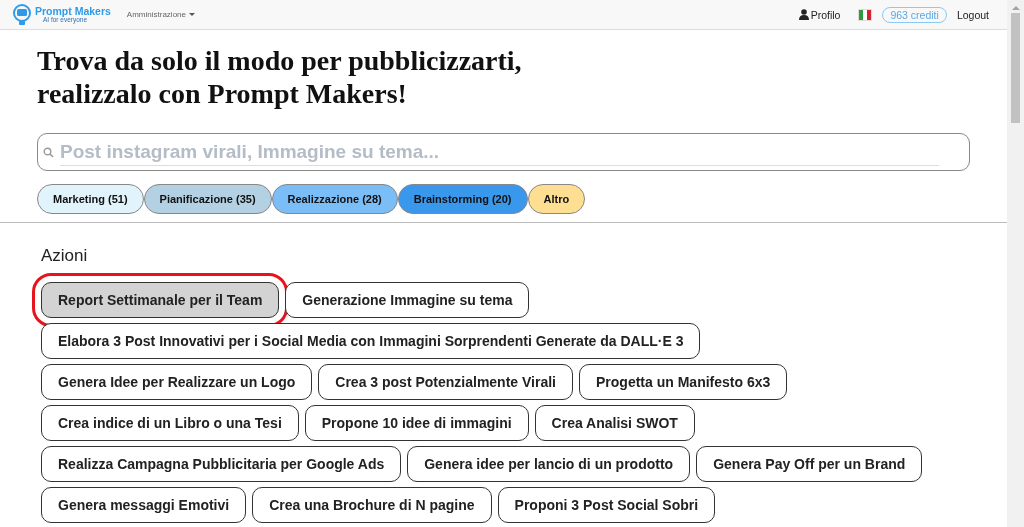 The width and height of the screenshot is (1024, 527). What do you see at coordinates (809, 464) in the screenshot?
I see `action-button: Genera Pay Off per un Brand` at bounding box center [809, 464].